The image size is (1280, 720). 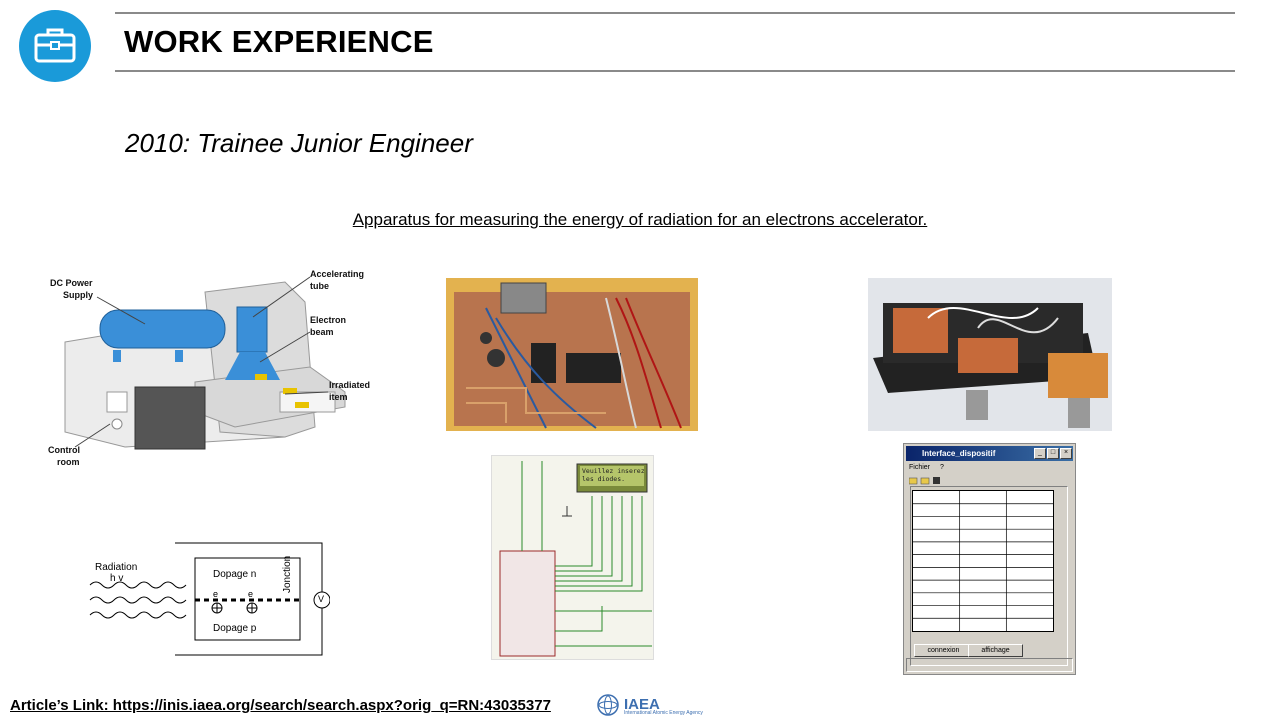 What do you see at coordinates (337, 274) in the screenshot?
I see `label-accelerating: Accelerating` at bounding box center [337, 274].